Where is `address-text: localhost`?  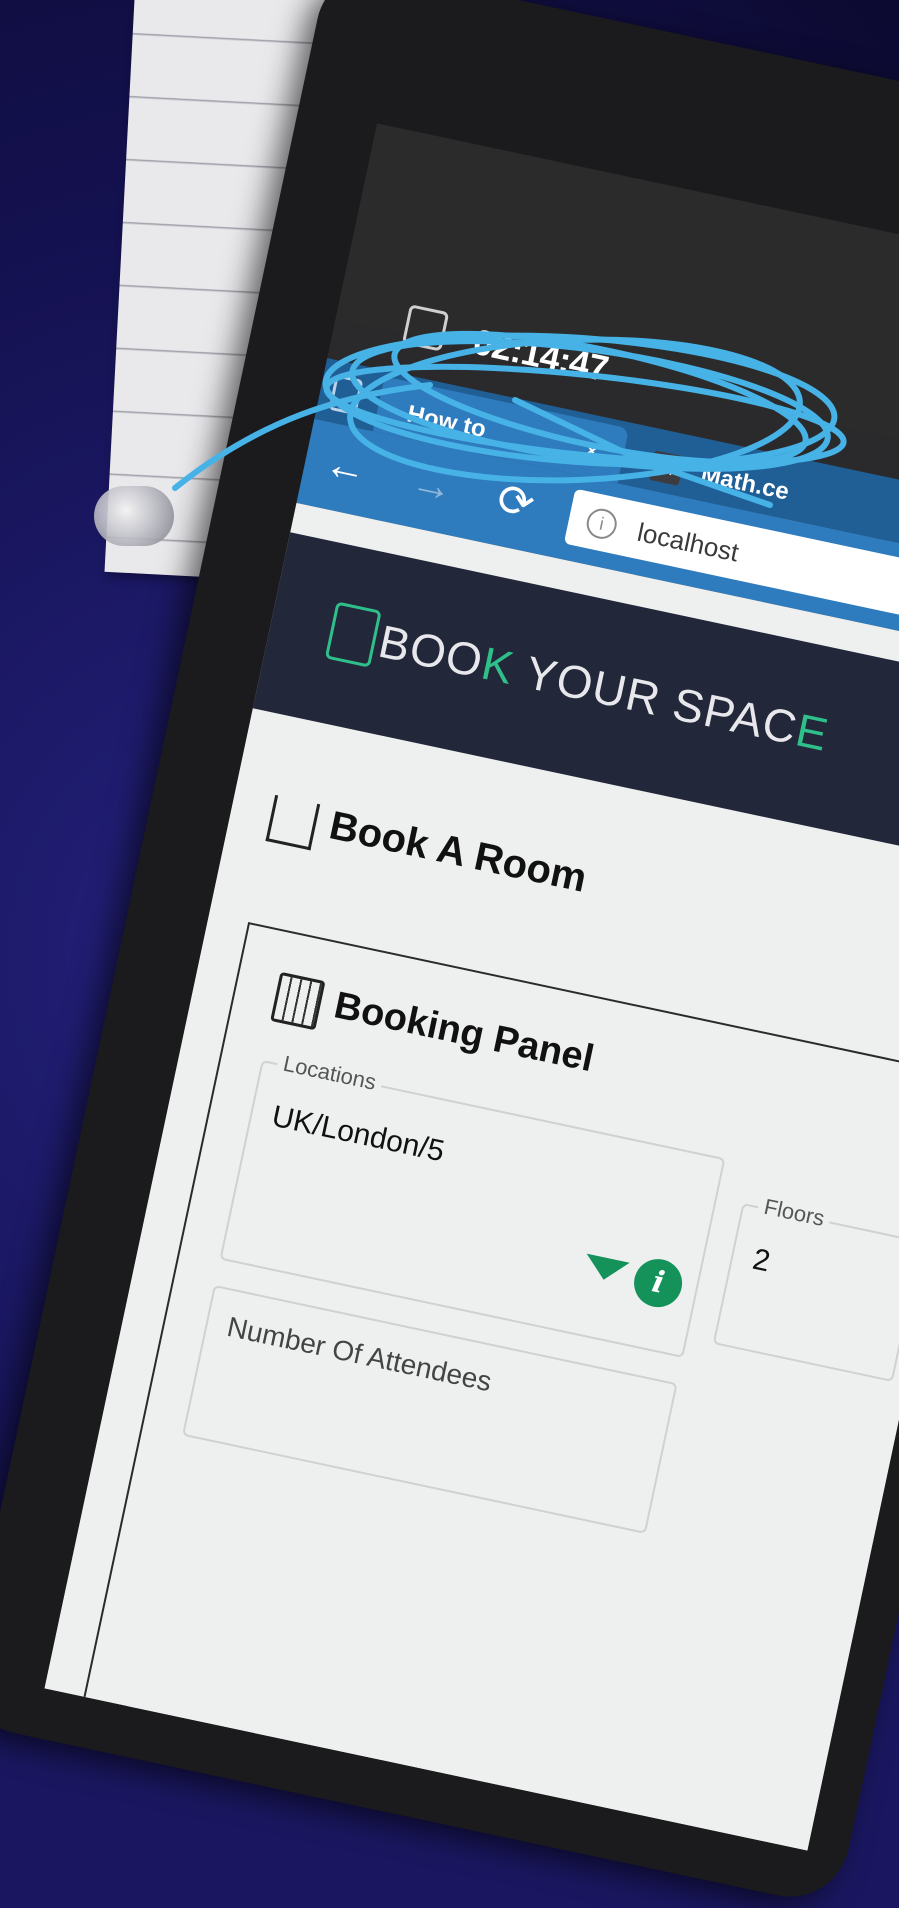
address-text: localhost is located at coordinates (688, 543).